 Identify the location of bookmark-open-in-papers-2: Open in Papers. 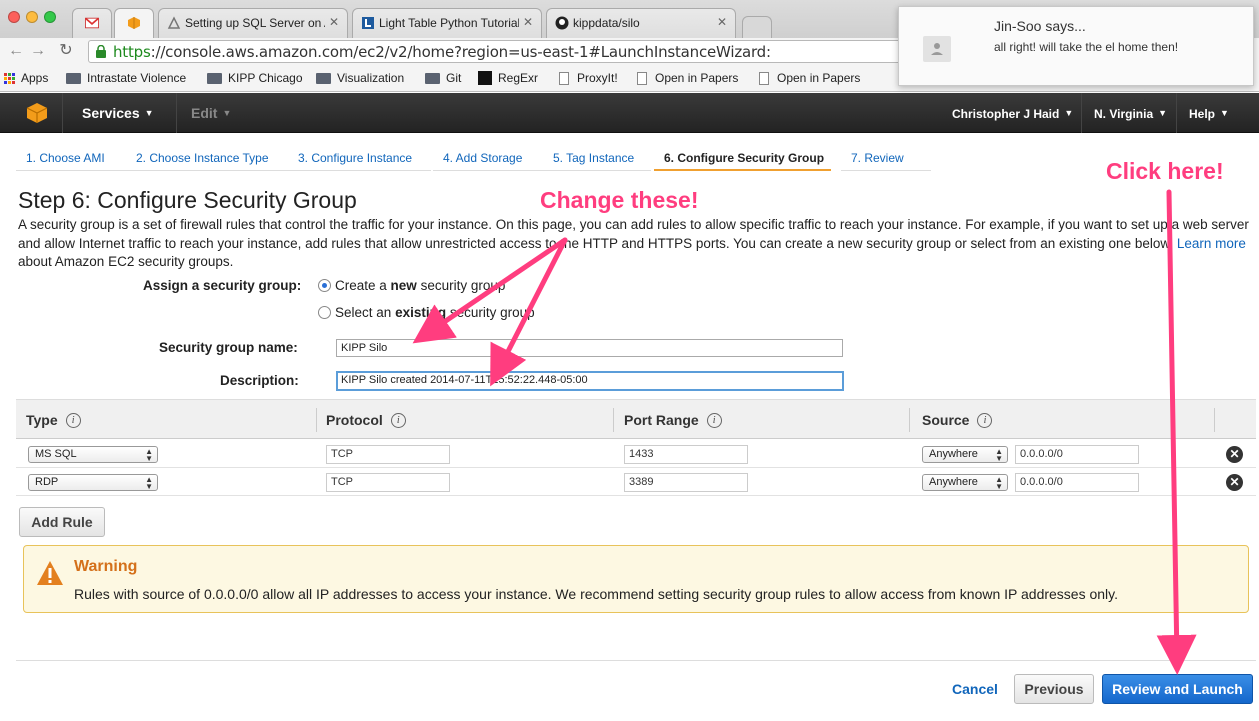
(809, 78).